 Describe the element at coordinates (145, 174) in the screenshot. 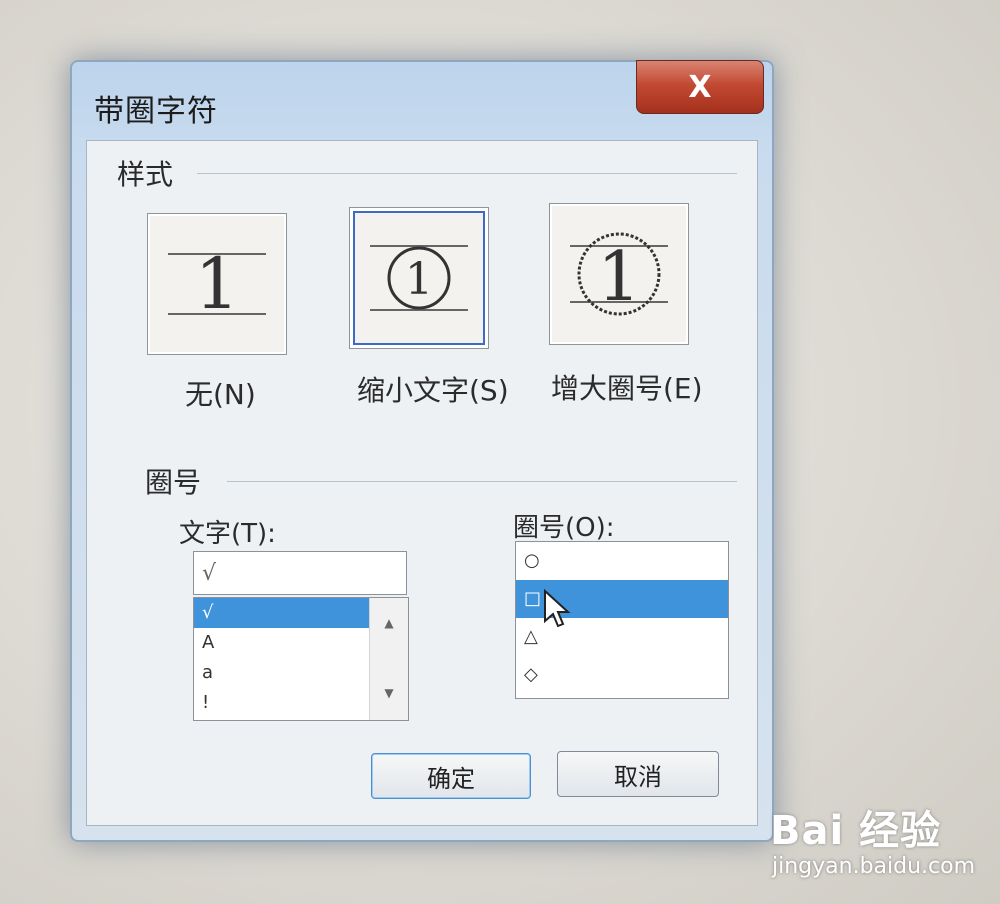

I see `style-section-label: 样式` at that location.